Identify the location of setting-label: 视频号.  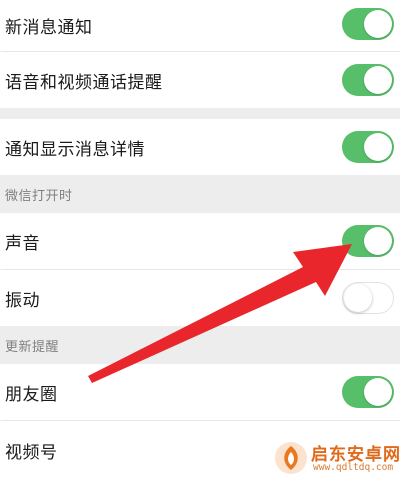
(31, 453).